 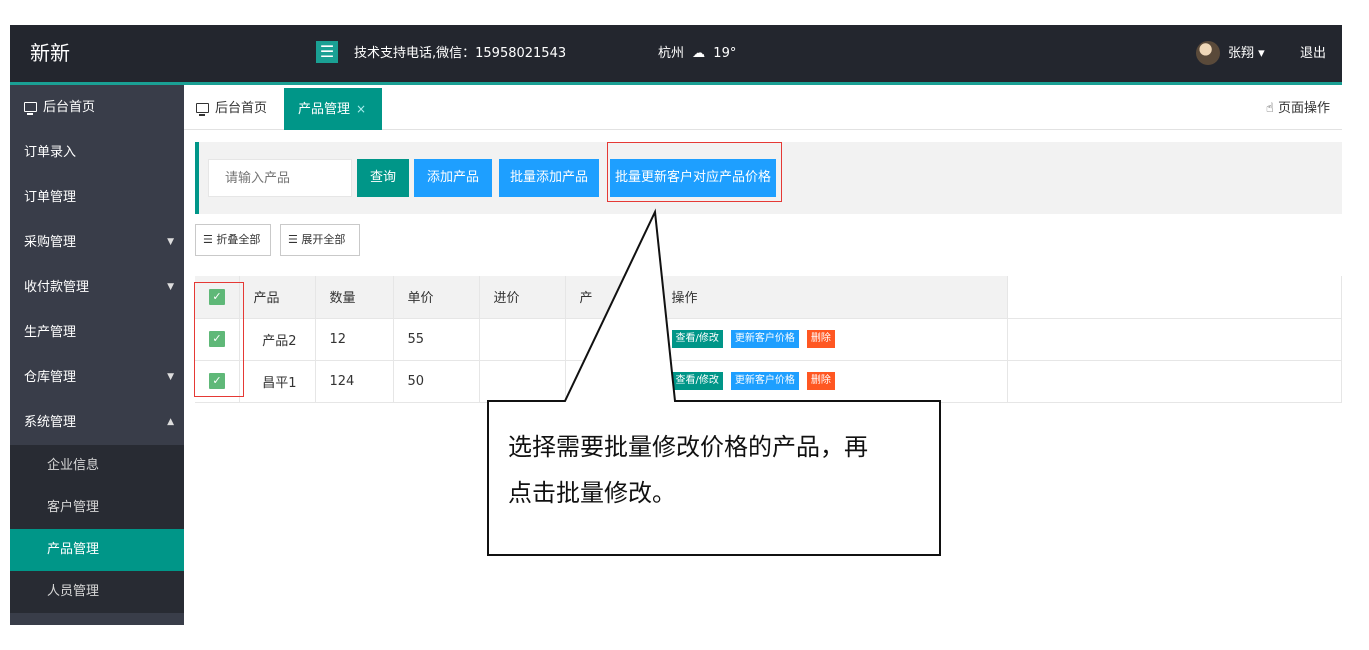 I want to click on table-row: ✓ 产品2 12 55 查看/修改 更新客户价格 删除, so click(x=768, y=339).